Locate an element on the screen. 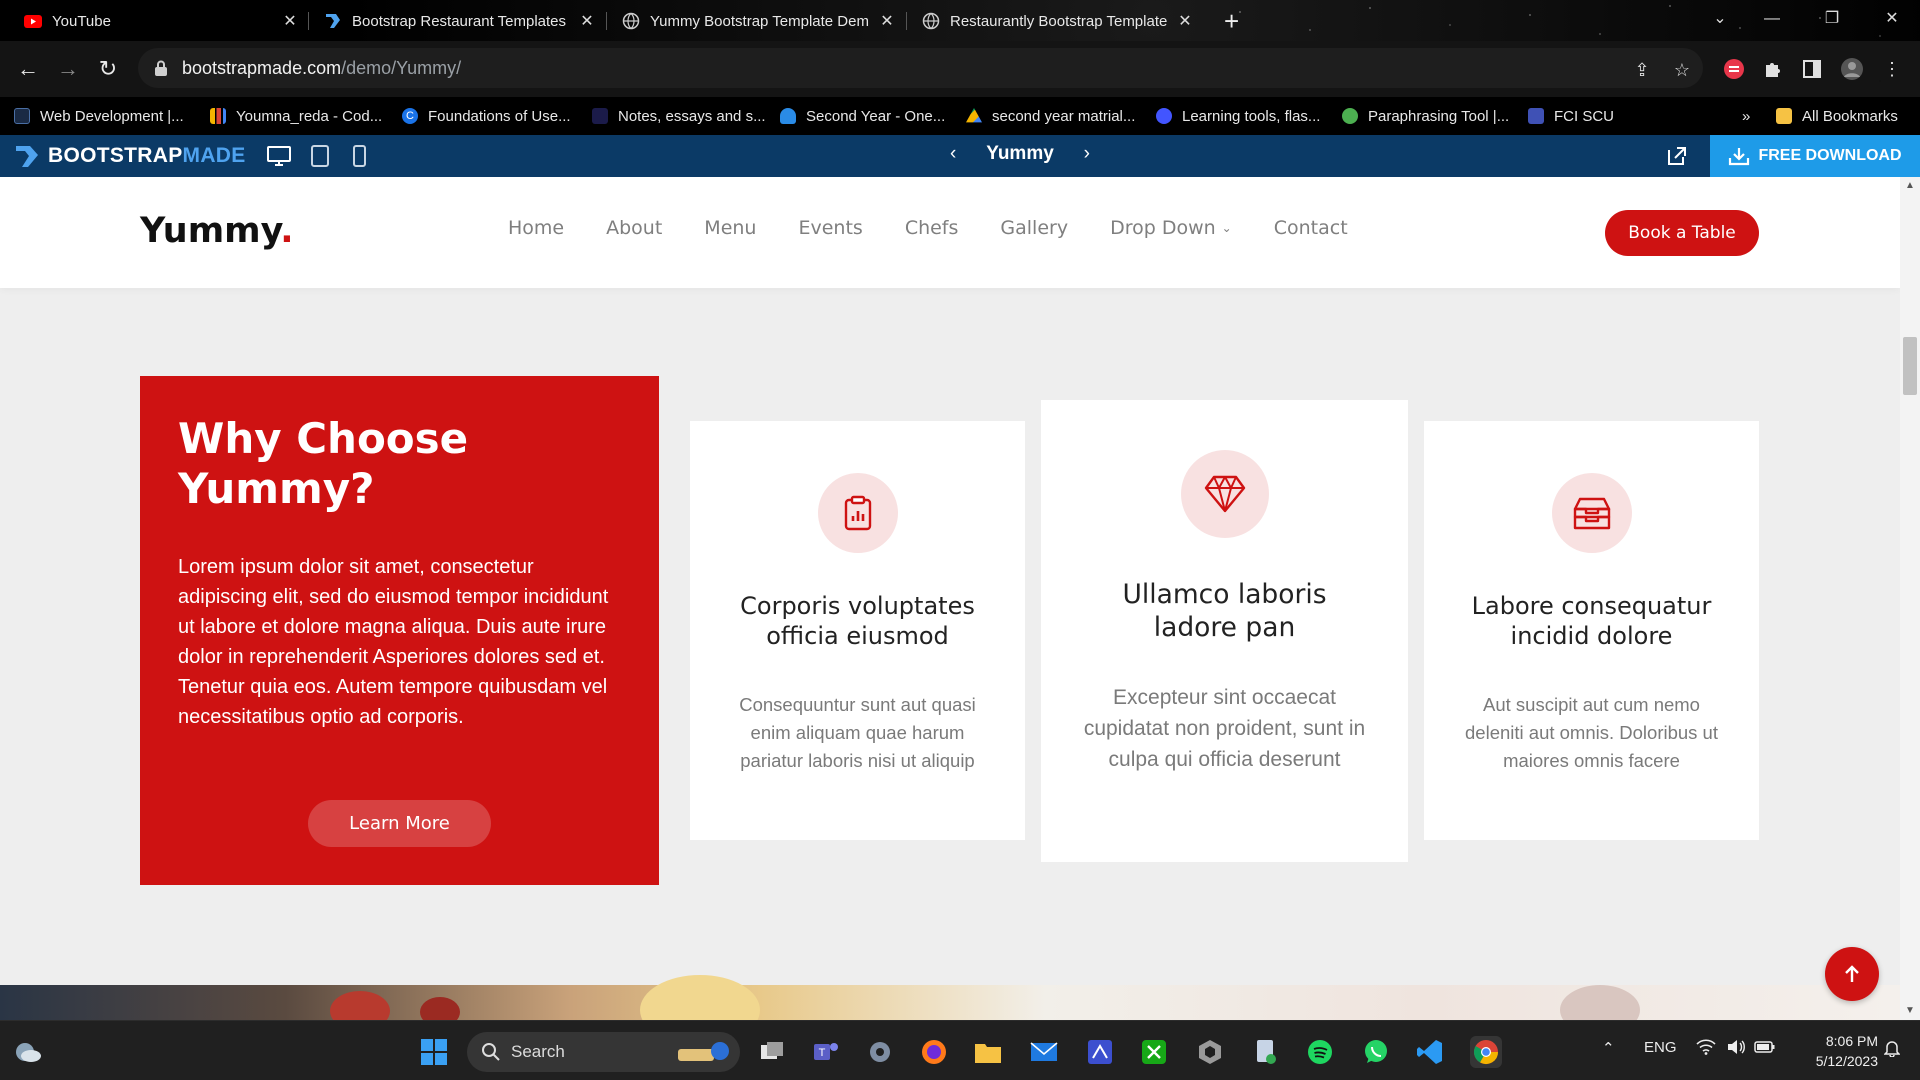  back-icon: ← is located at coordinates (28, 69).